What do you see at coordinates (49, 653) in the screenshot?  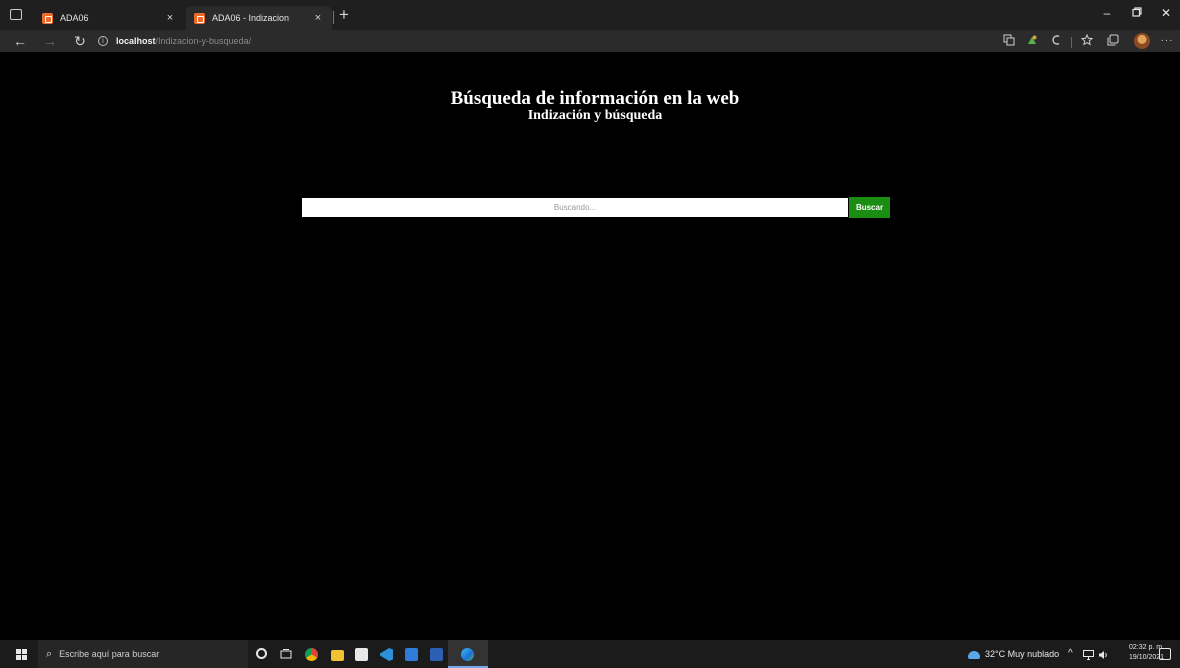 I see `search-icon: ⌕` at bounding box center [49, 653].